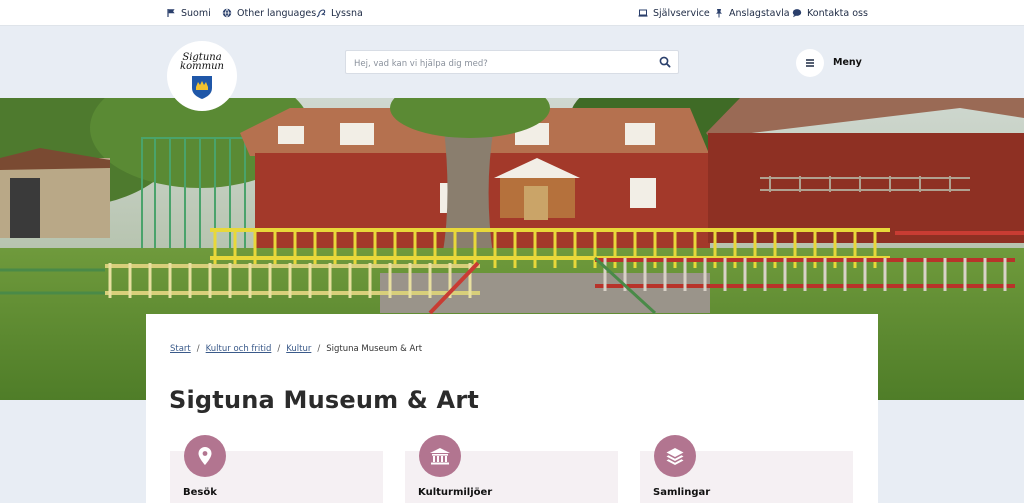 Image resolution: width=1024 pixels, height=503 pixels. What do you see at coordinates (277, 13) in the screenshot?
I see `other-languages-label: Other languages` at bounding box center [277, 13].